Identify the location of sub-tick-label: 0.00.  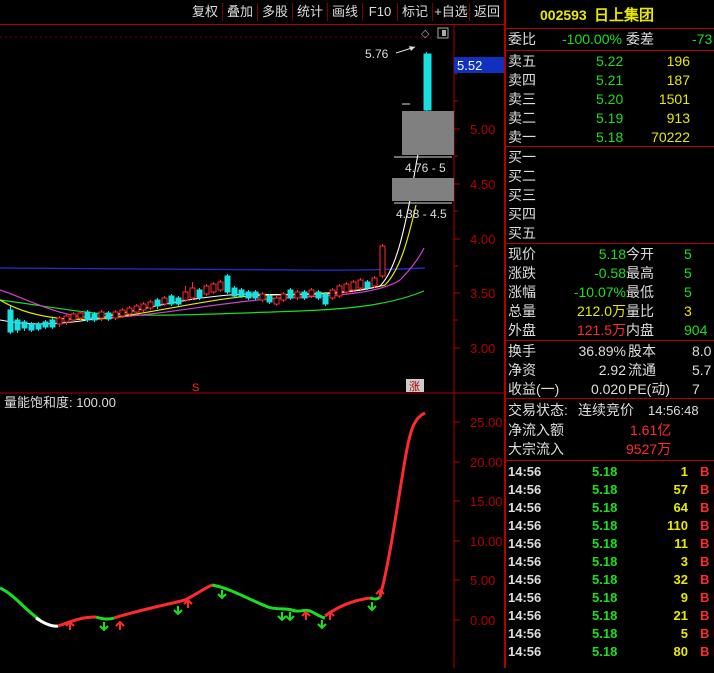
(482, 620).